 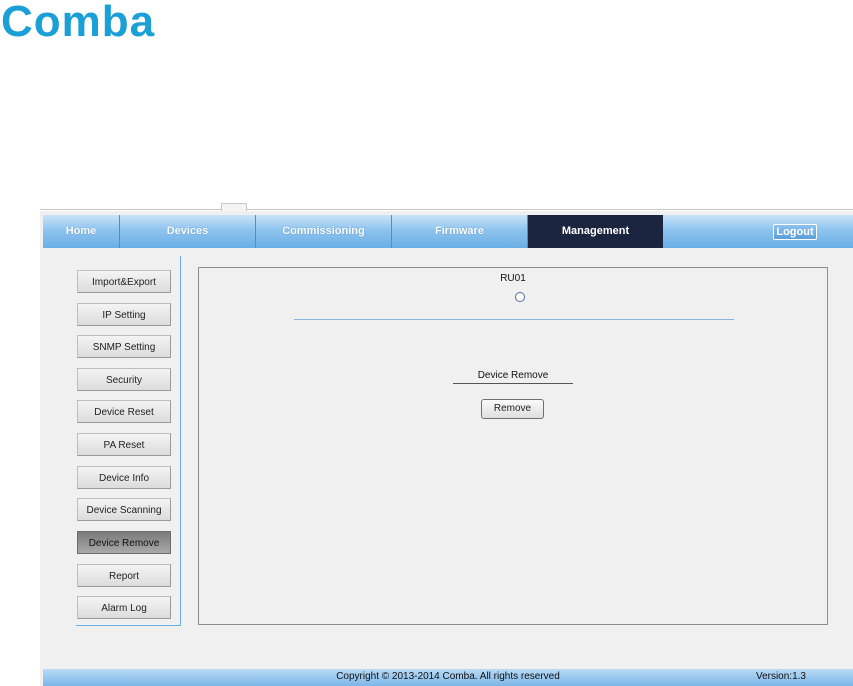 I want to click on nav-devices: Devices, so click(x=188, y=231).